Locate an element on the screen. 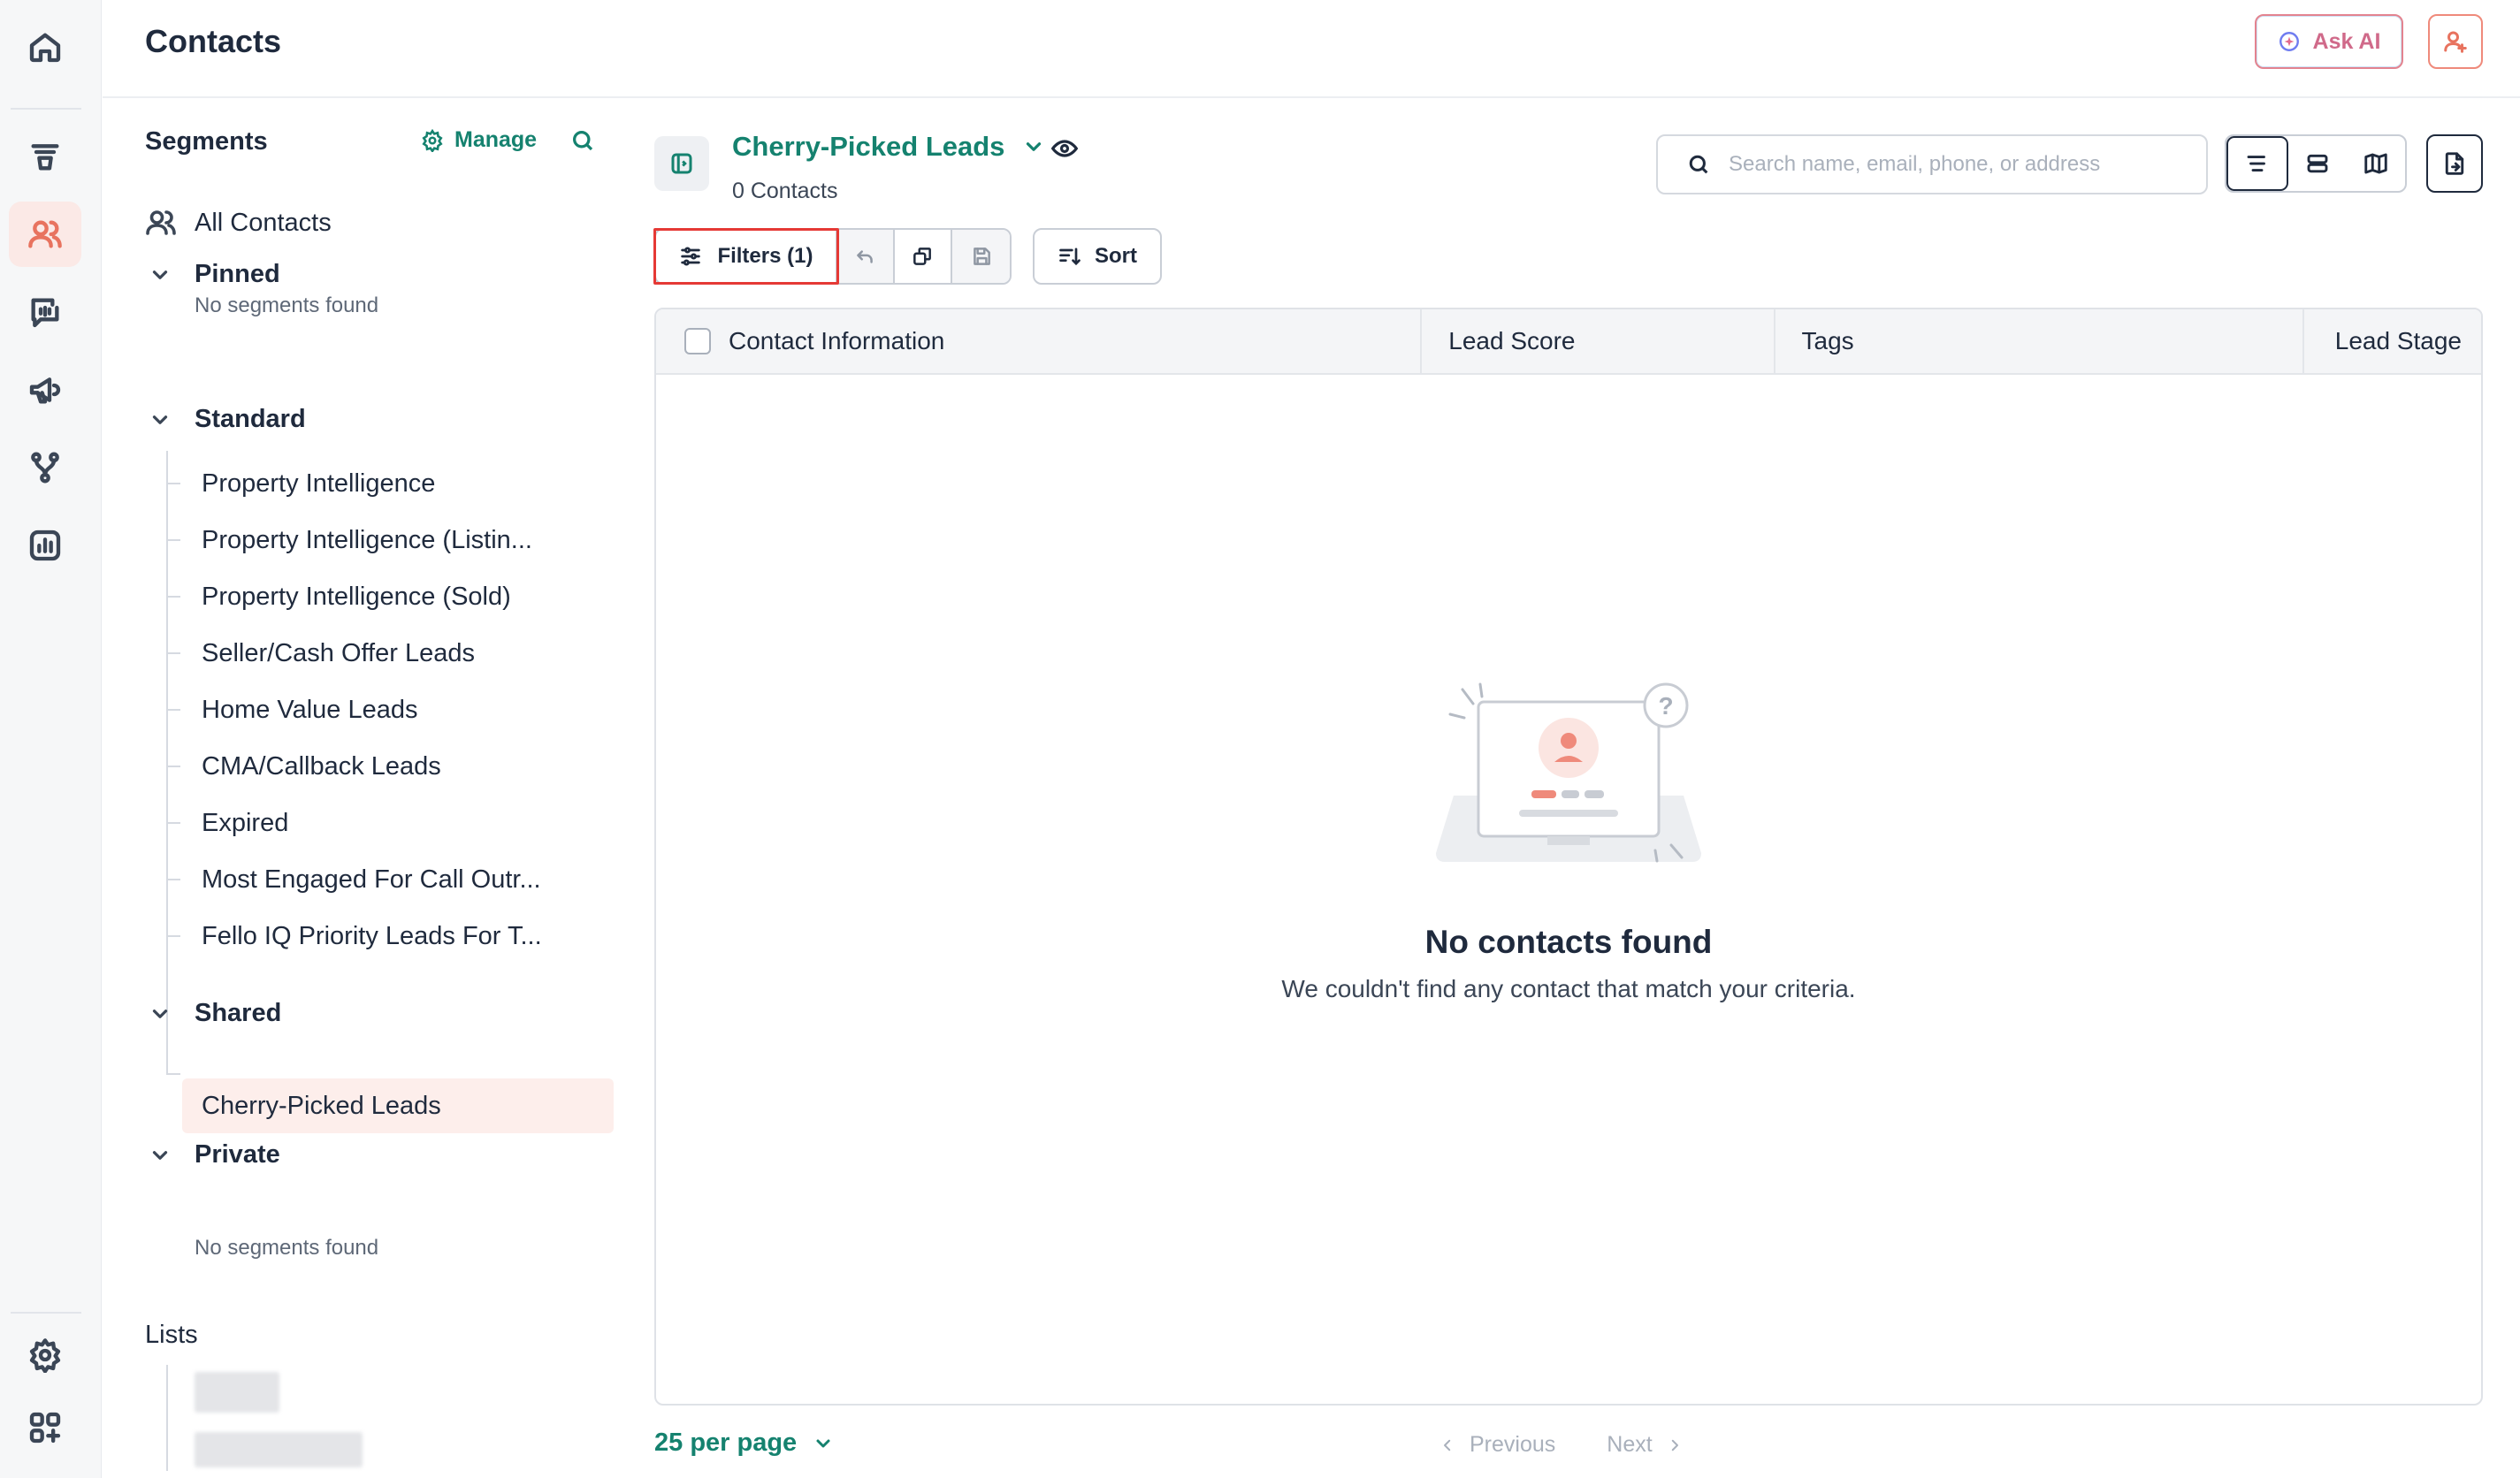 The width and height of the screenshot is (2520, 1478). segment-item: Property Intelligence is located at coordinates (390, 483).